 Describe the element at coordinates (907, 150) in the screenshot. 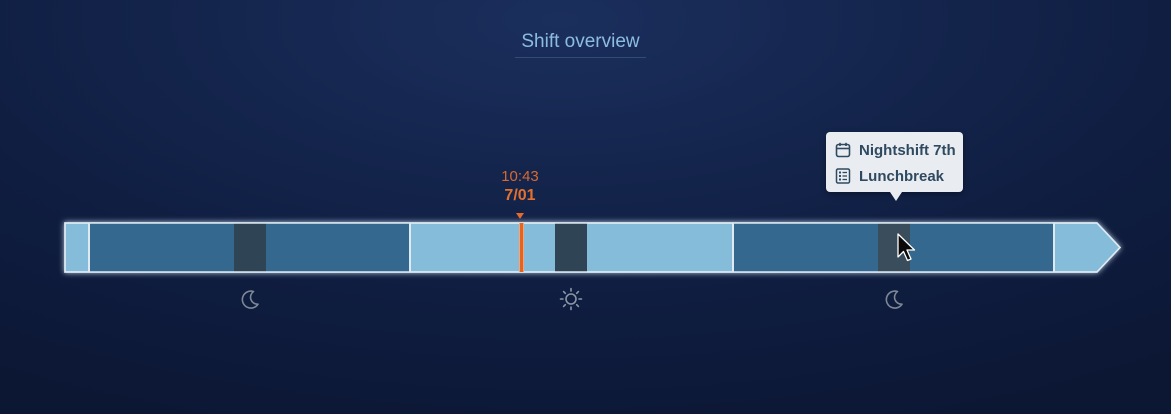

I see `tooltip-shift-name: Nightshift 7th` at that location.